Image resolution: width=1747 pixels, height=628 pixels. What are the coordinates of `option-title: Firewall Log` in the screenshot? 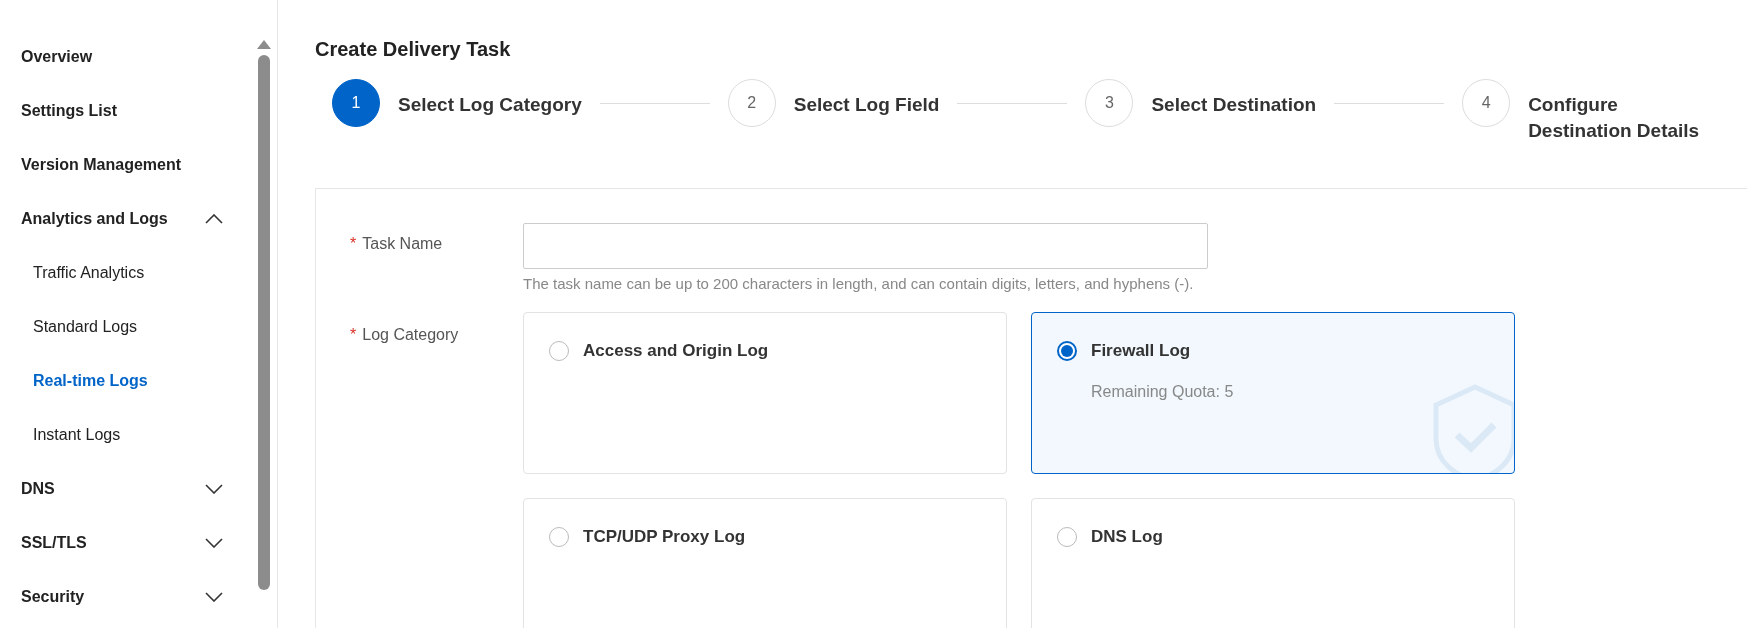 It's located at (1141, 351).